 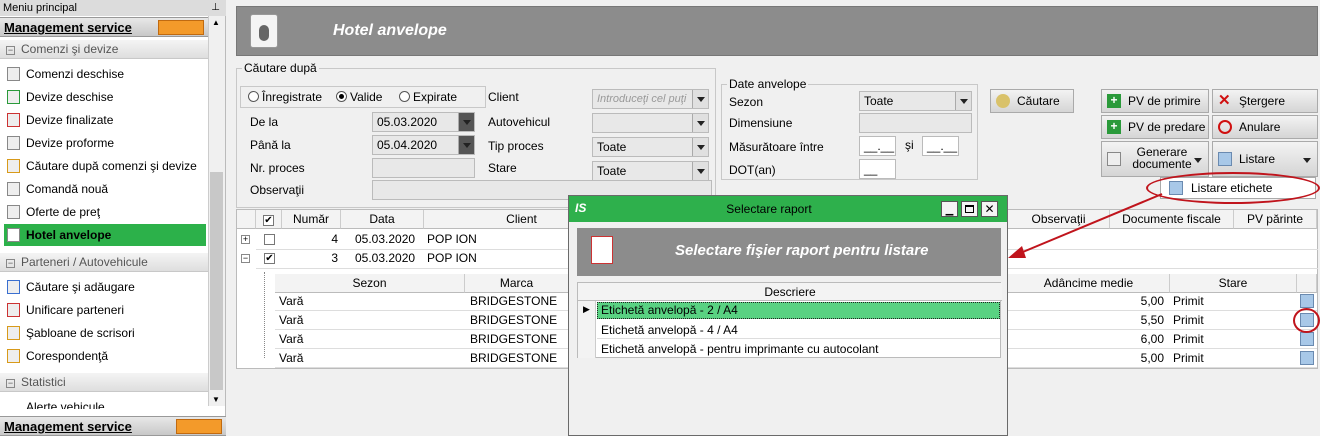 I want to click on pv-deliver-label: PV de predare, so click(x=1167, y=127).